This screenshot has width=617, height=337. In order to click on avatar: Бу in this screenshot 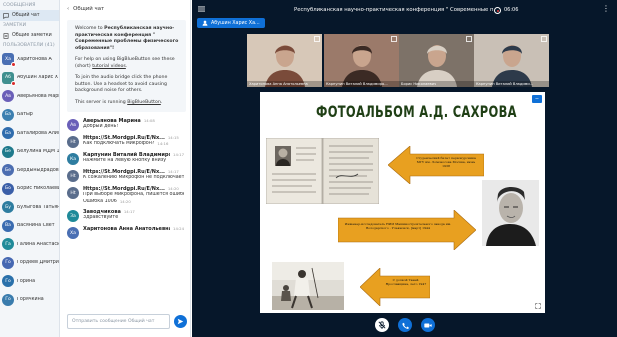, I will do `click(8, 207)`.